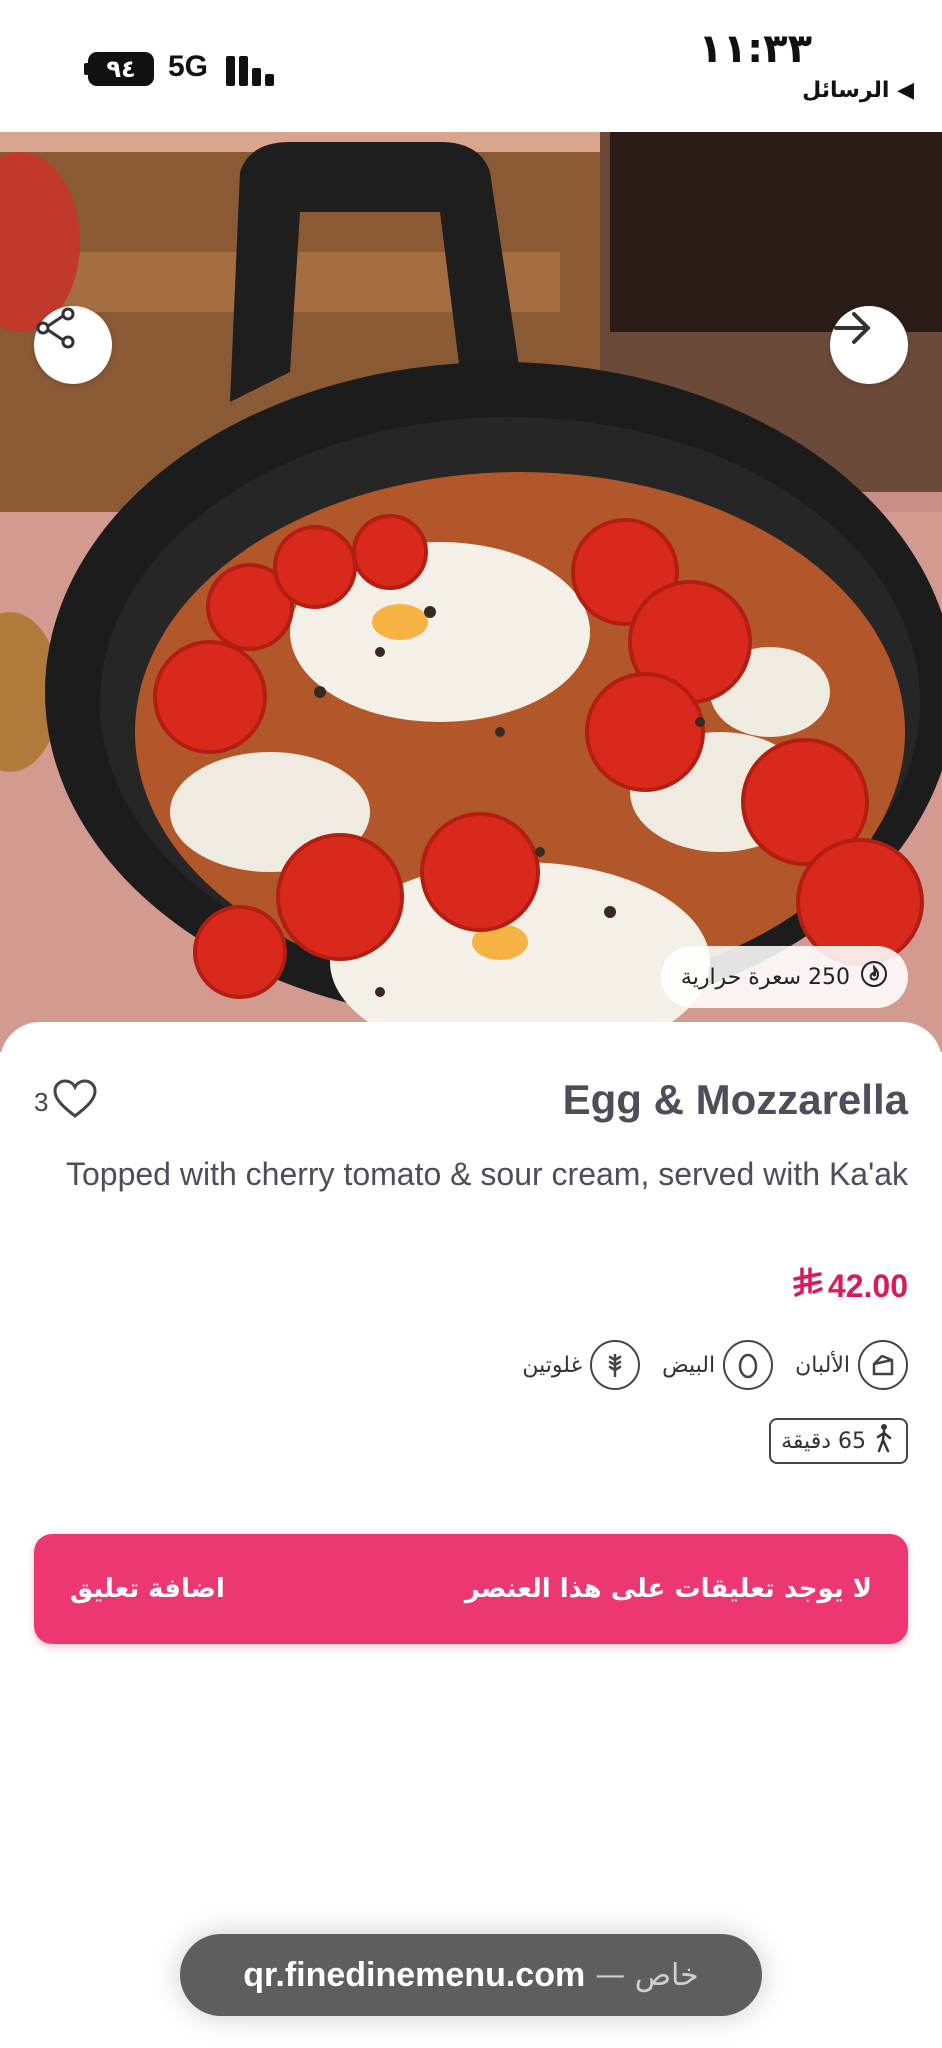  What do you see at coordinates (647, 1975) in the screenshot?
I see `url-suffix: — خاص` at bounding box center [647, 1975].